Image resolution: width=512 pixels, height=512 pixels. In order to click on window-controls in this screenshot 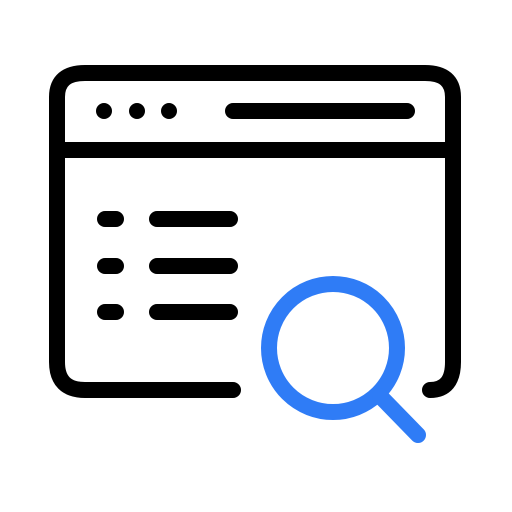, I will do `click(136, 111)`.